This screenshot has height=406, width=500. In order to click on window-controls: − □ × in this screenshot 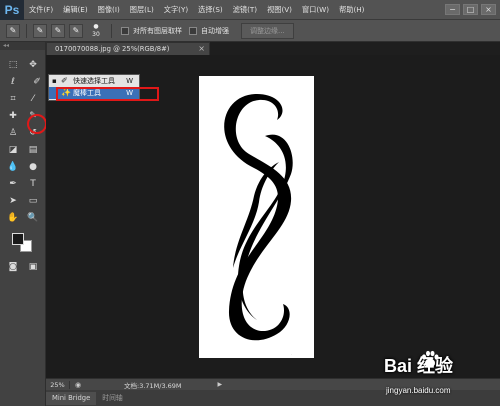, I will do `click(470, 9)`.